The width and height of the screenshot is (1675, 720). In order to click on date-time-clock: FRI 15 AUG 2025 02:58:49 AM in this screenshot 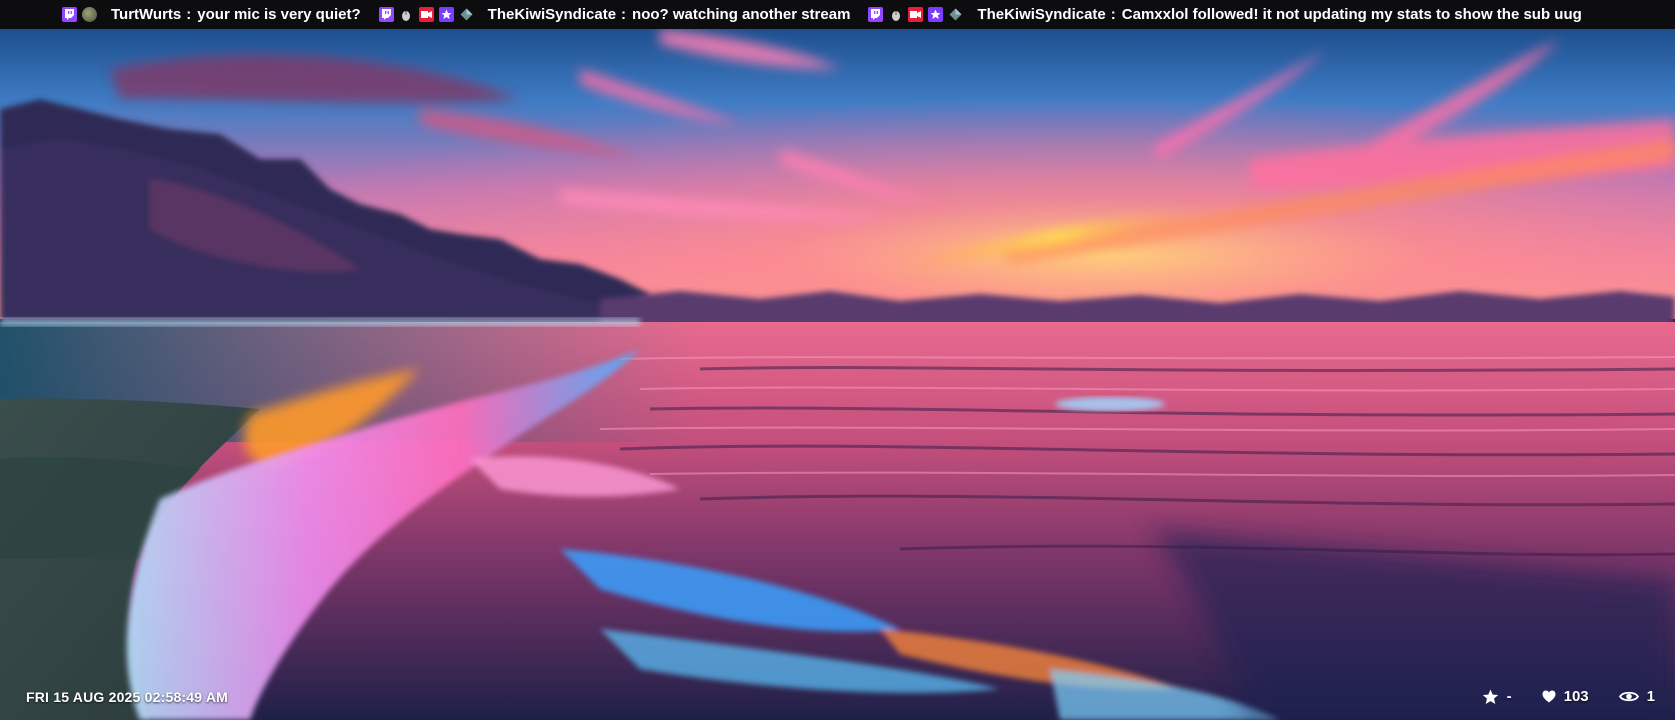, I will do `click(127, 697)`.